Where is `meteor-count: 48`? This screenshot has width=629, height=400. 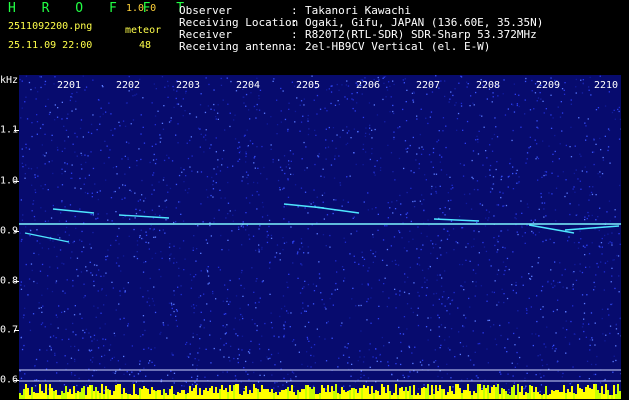
meteor-count: 48 is located at coordinates (145, 45).